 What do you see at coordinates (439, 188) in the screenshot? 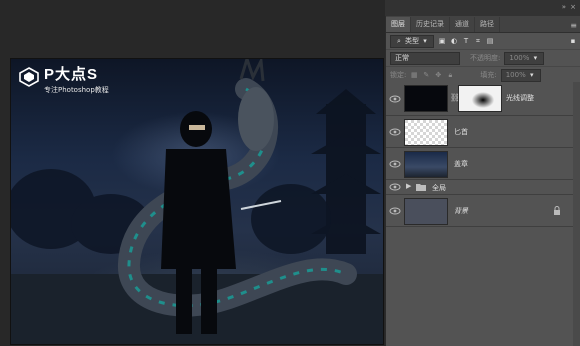
I see `layer-name: 全局` at bounding box center [439, 188].